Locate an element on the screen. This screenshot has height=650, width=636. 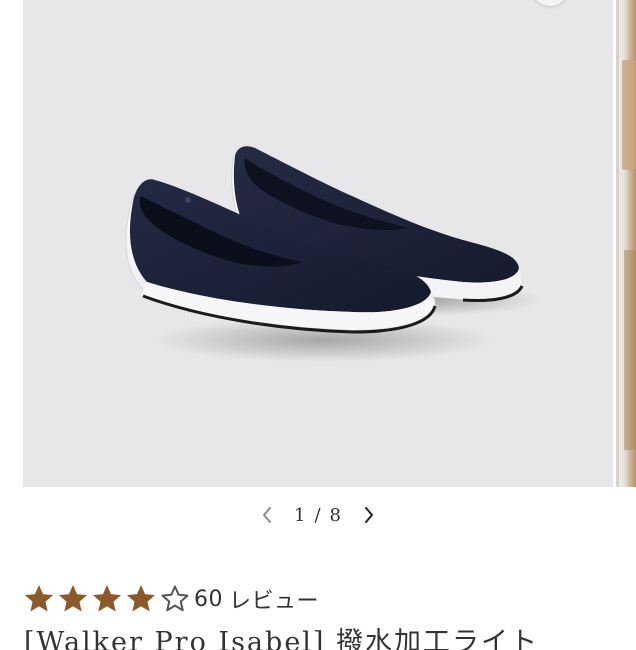
next-slide-preview is located at coordinates (626, 243).